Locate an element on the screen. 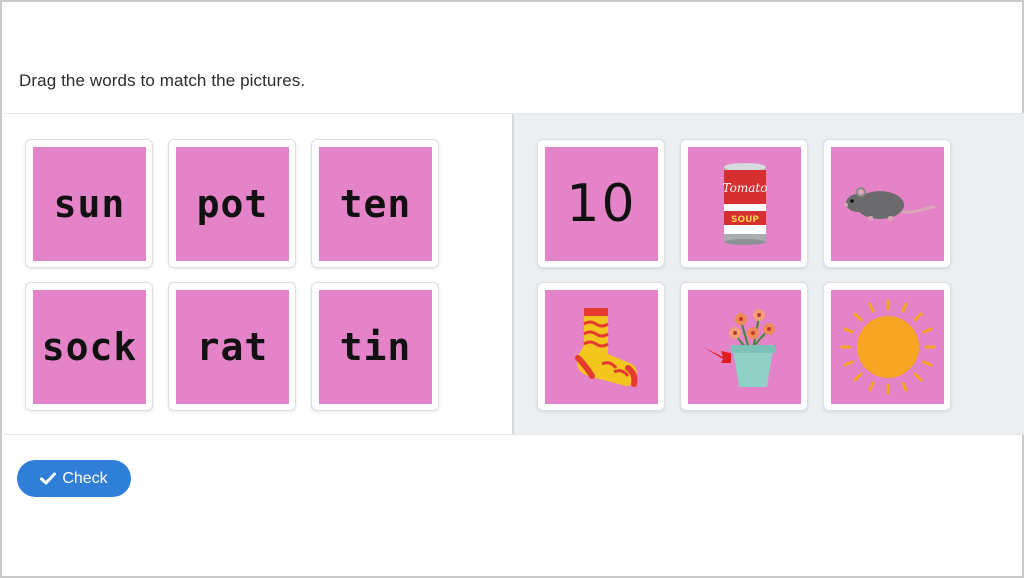  tomato-soup-can-icon: Tomato SOUP is located at coordinates (744, 204).